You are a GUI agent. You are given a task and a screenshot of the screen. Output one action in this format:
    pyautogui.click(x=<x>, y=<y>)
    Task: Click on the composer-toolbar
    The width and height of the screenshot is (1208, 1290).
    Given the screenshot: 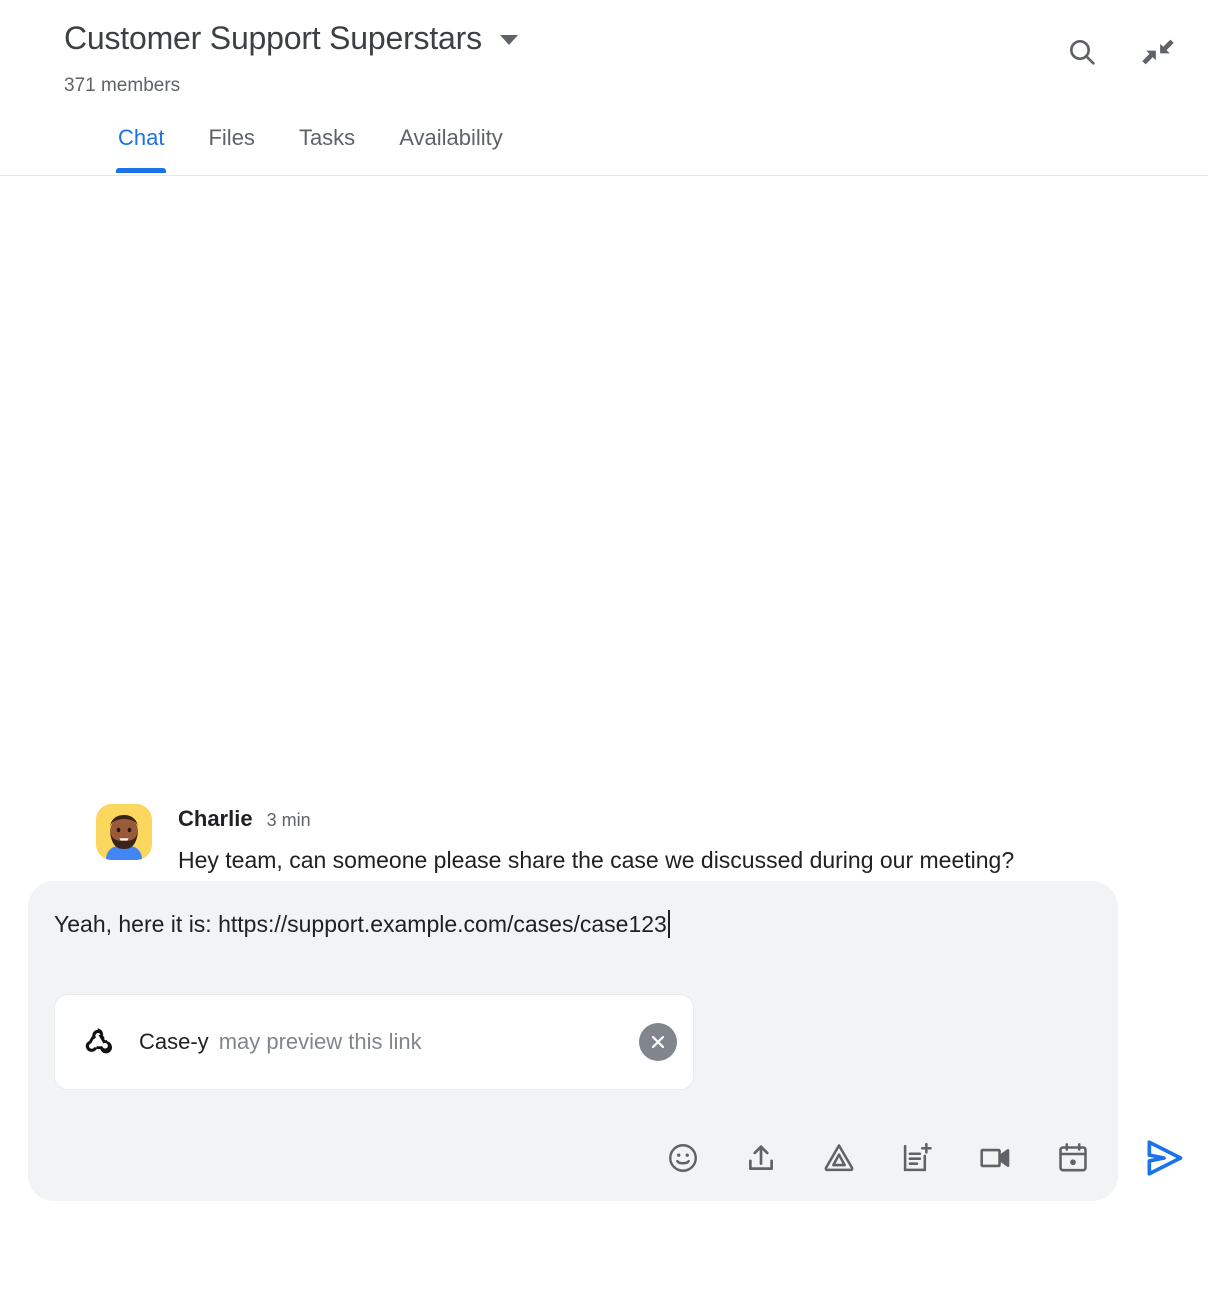 What is the action you would take?
    pyautogui.click(x=878, y=1158)
    